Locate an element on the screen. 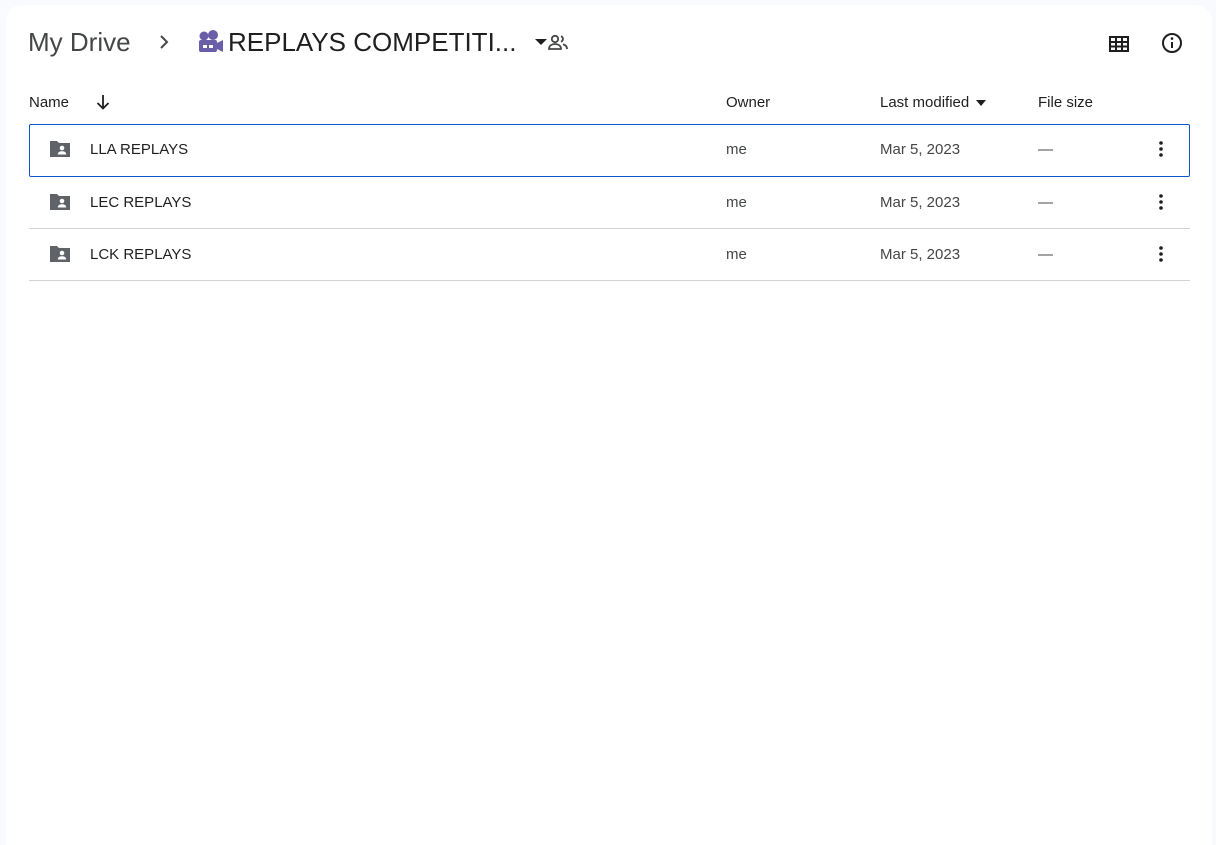  grid-view-icon is located at coordinates (1119, 44).